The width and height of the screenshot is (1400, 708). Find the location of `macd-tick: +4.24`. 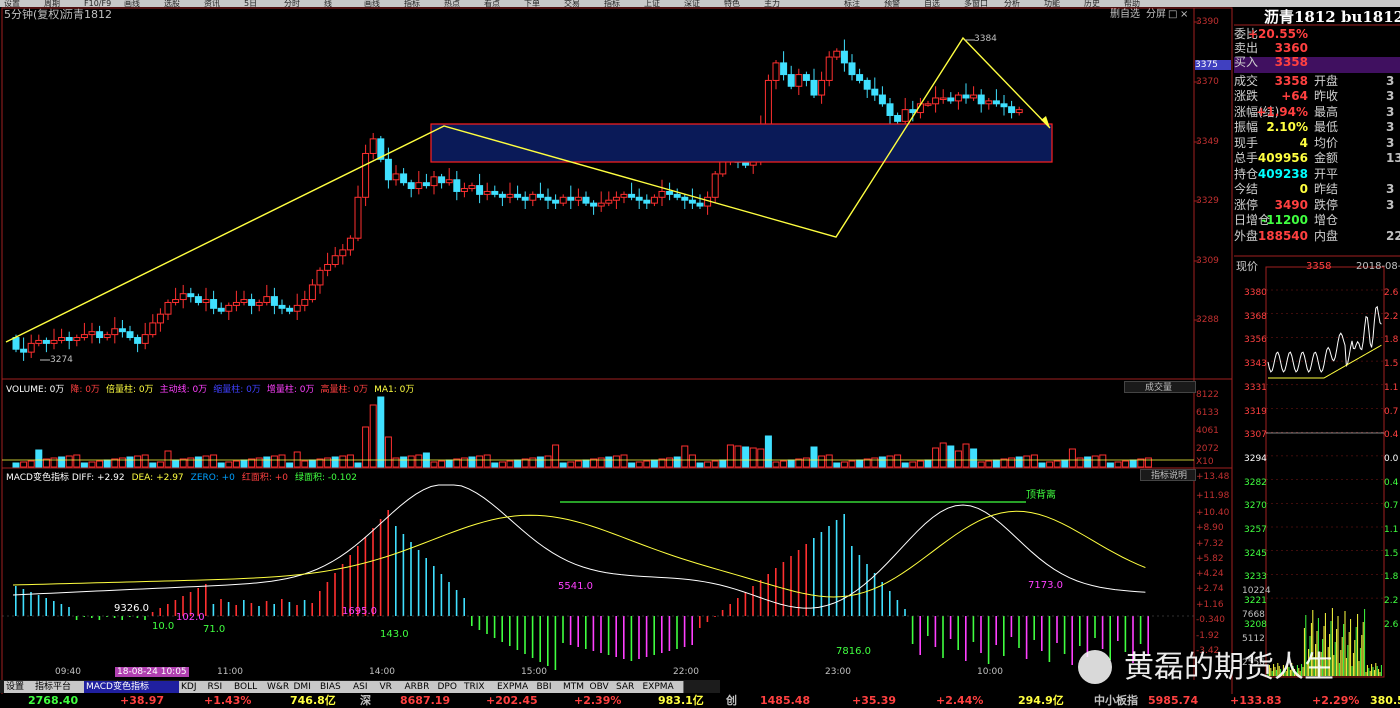

macd-tick: +4.24 is located at coordinates (1210, 574).